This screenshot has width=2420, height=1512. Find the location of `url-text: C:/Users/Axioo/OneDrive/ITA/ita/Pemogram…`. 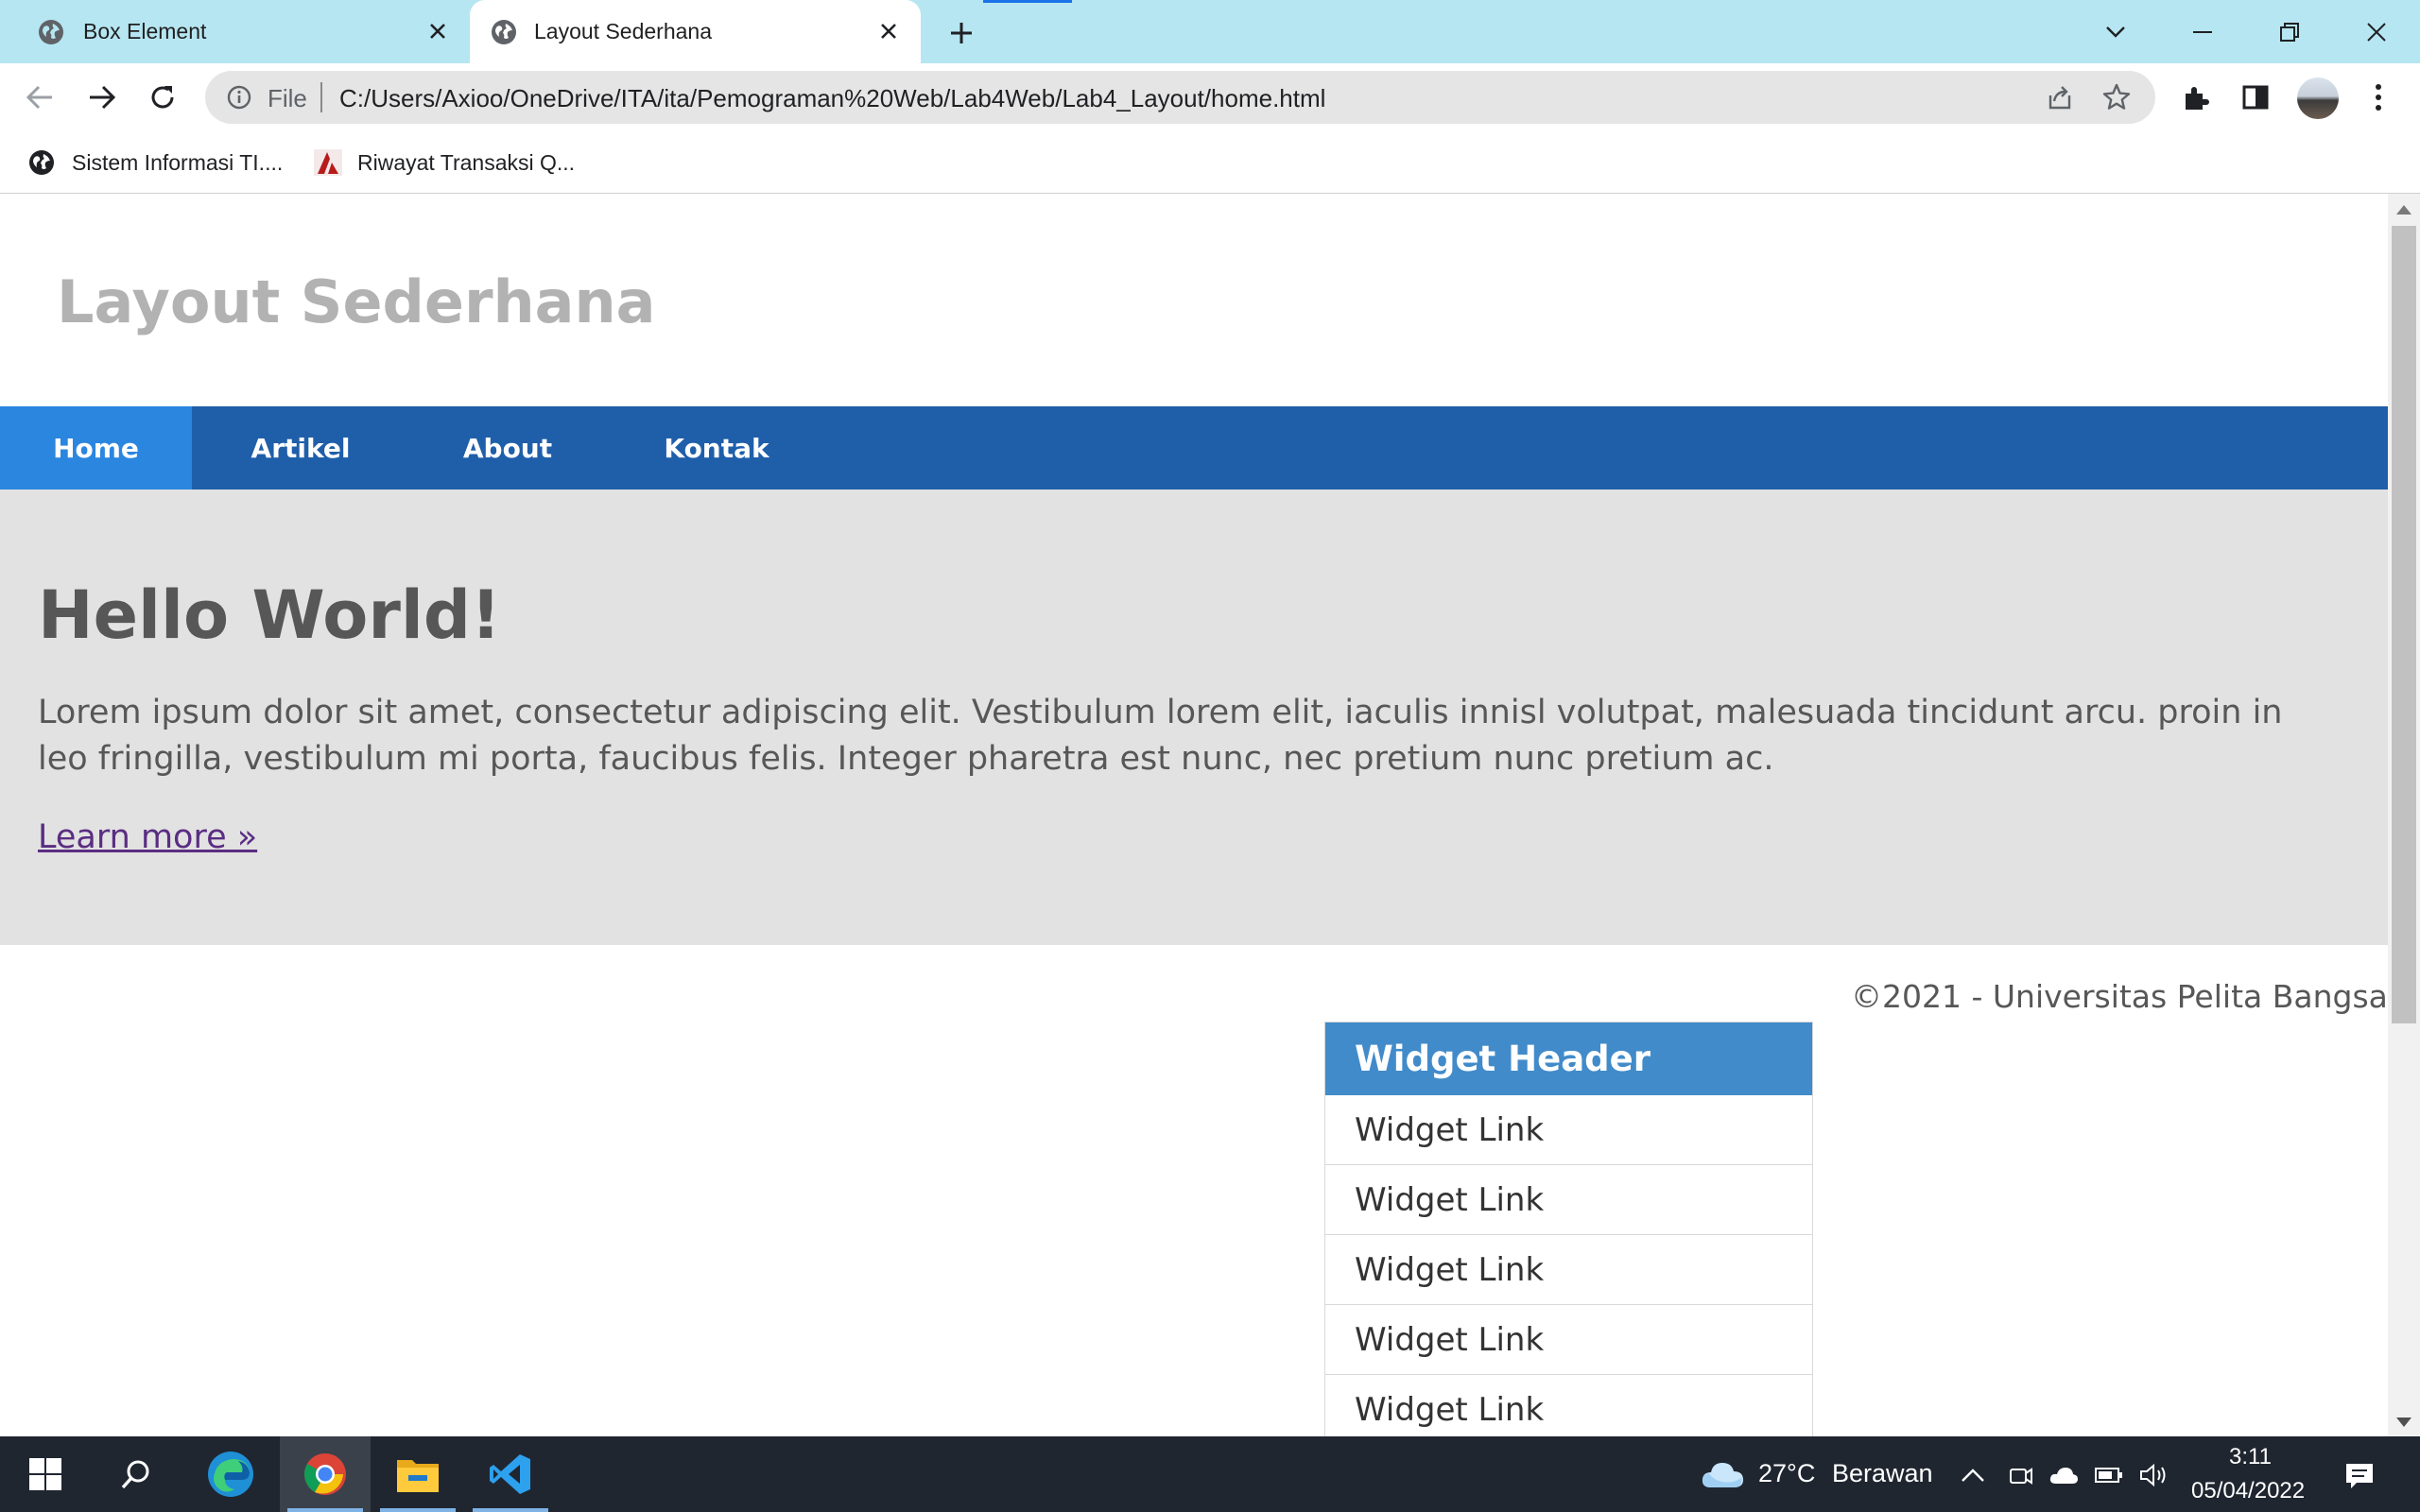

url-text: C:/Users/Axioo/OneDrive/ITA/ita/Pemogram… is located at coordinates (832, 98).